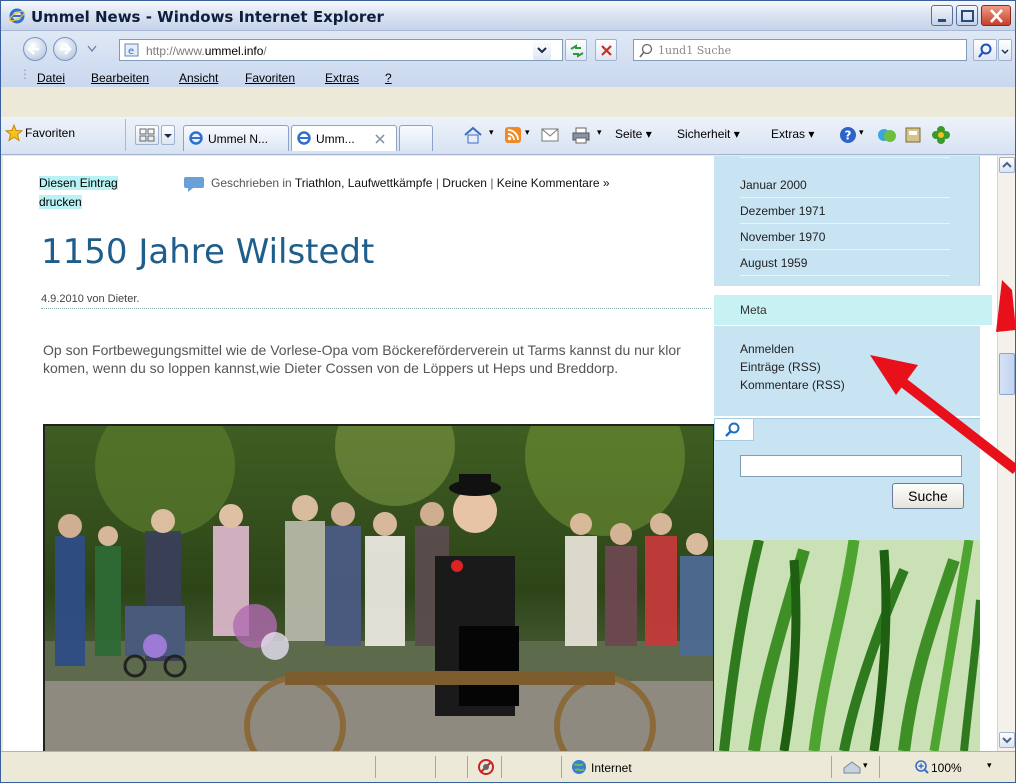 The width and height of the screenshot is (1016, 783). I want to click on comment-bubble-icon, so click(194, 184).